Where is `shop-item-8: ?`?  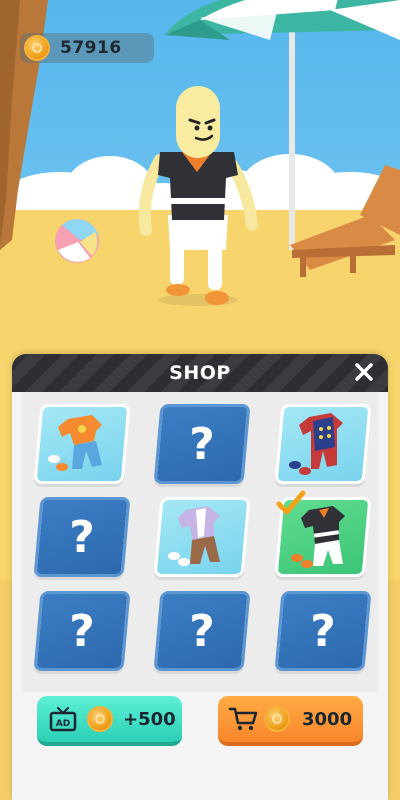
shop-item-8: ? is located at coordinates (202, 631).